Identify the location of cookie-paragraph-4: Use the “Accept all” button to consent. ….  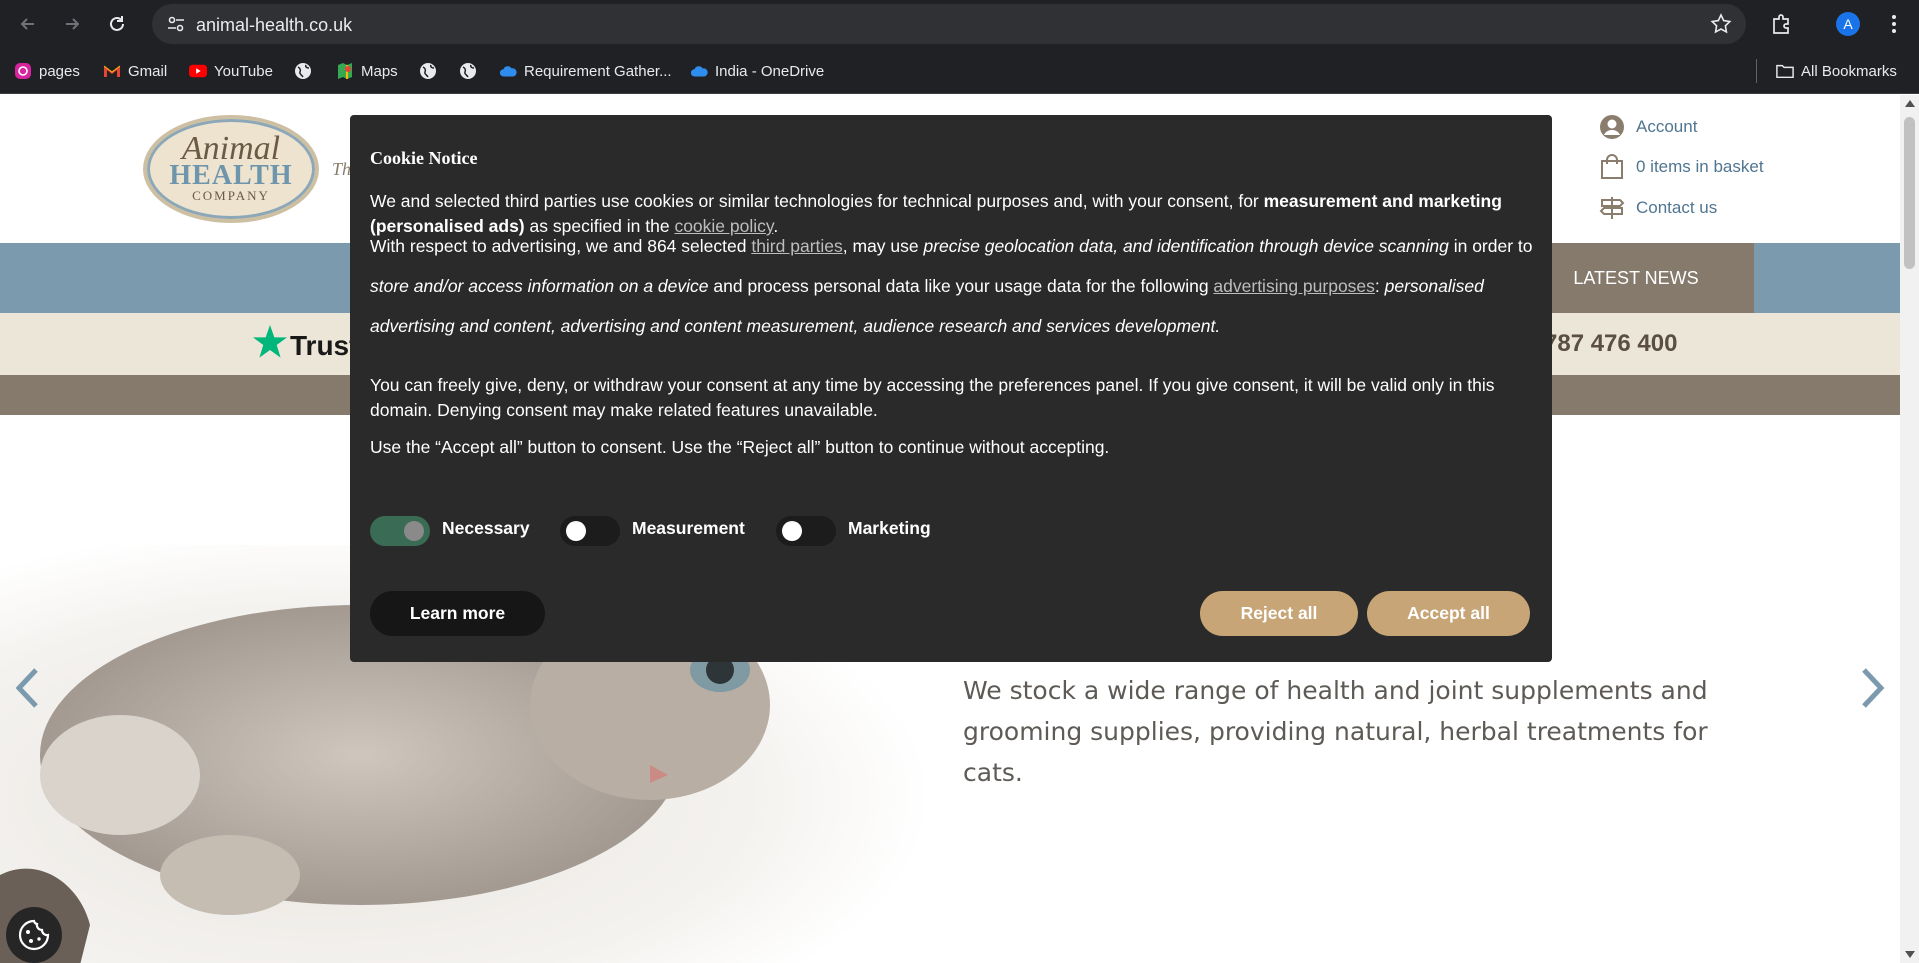
(740, 447).